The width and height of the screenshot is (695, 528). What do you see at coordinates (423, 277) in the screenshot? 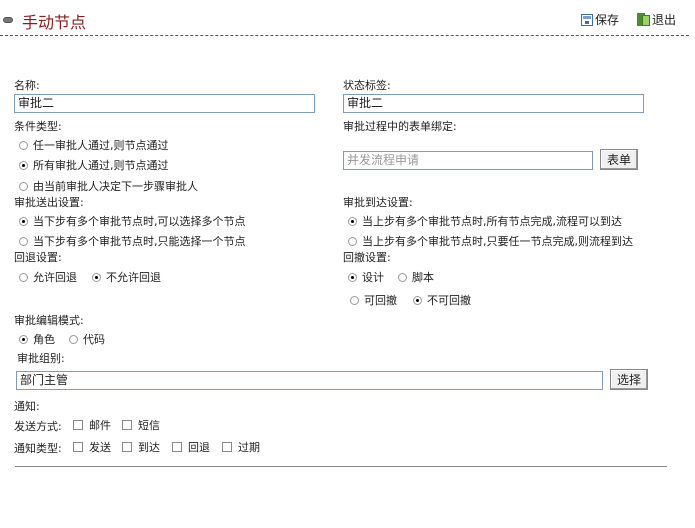
I see `revoke-option-script-label: 脚本` at bounding box center [423, 277].